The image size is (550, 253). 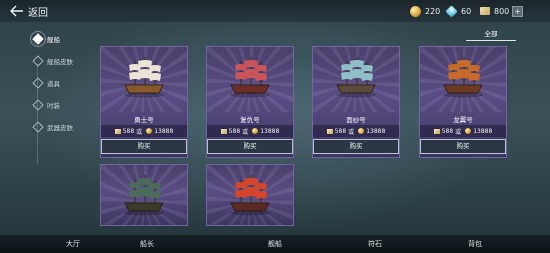 What do you see at coordinates (147, 244) in the screenshot?
I see `nav-captain: 船长` at bounding box center [147, 244].